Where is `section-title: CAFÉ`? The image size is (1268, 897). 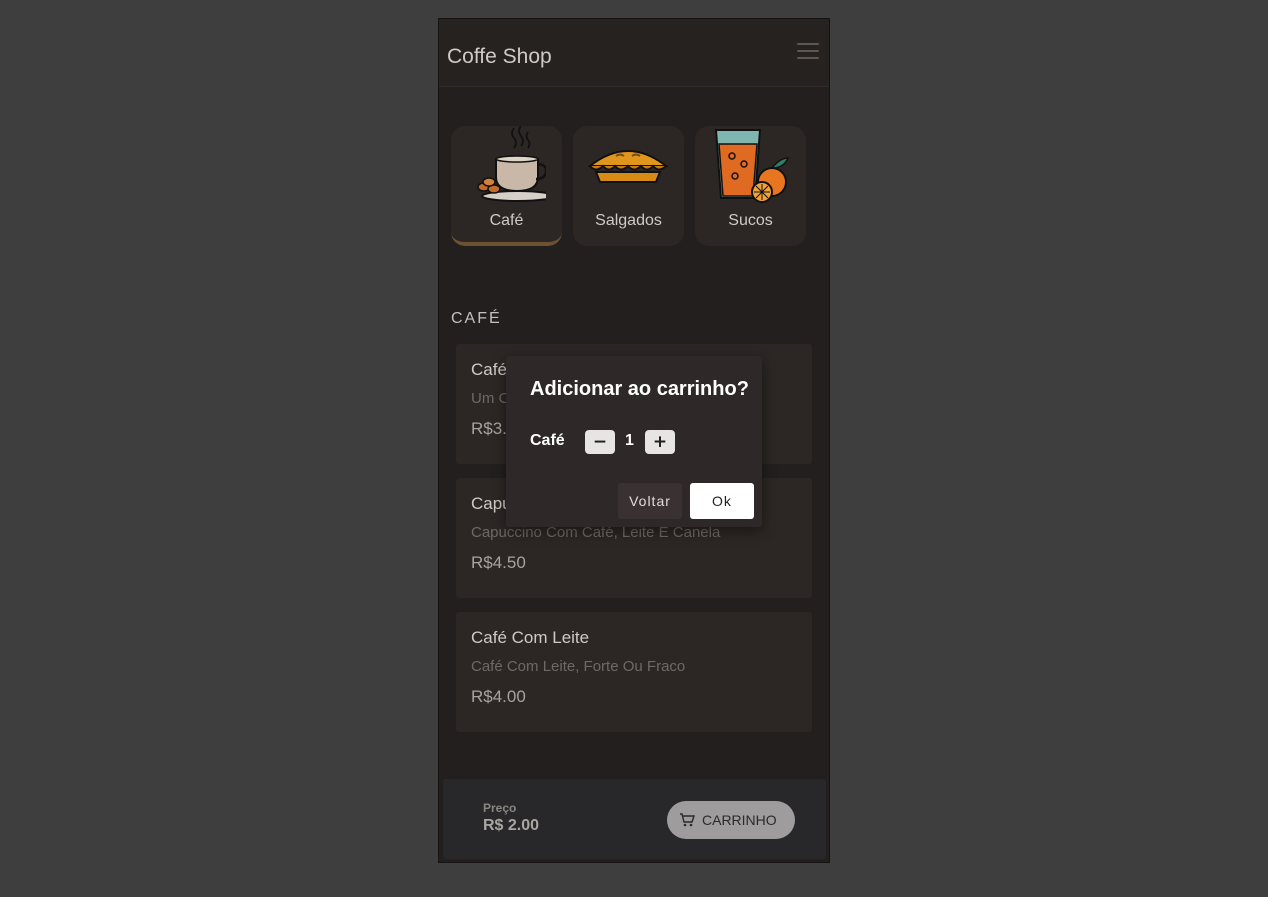 section-title: CAFÉ is located at coordinates (476, 318).